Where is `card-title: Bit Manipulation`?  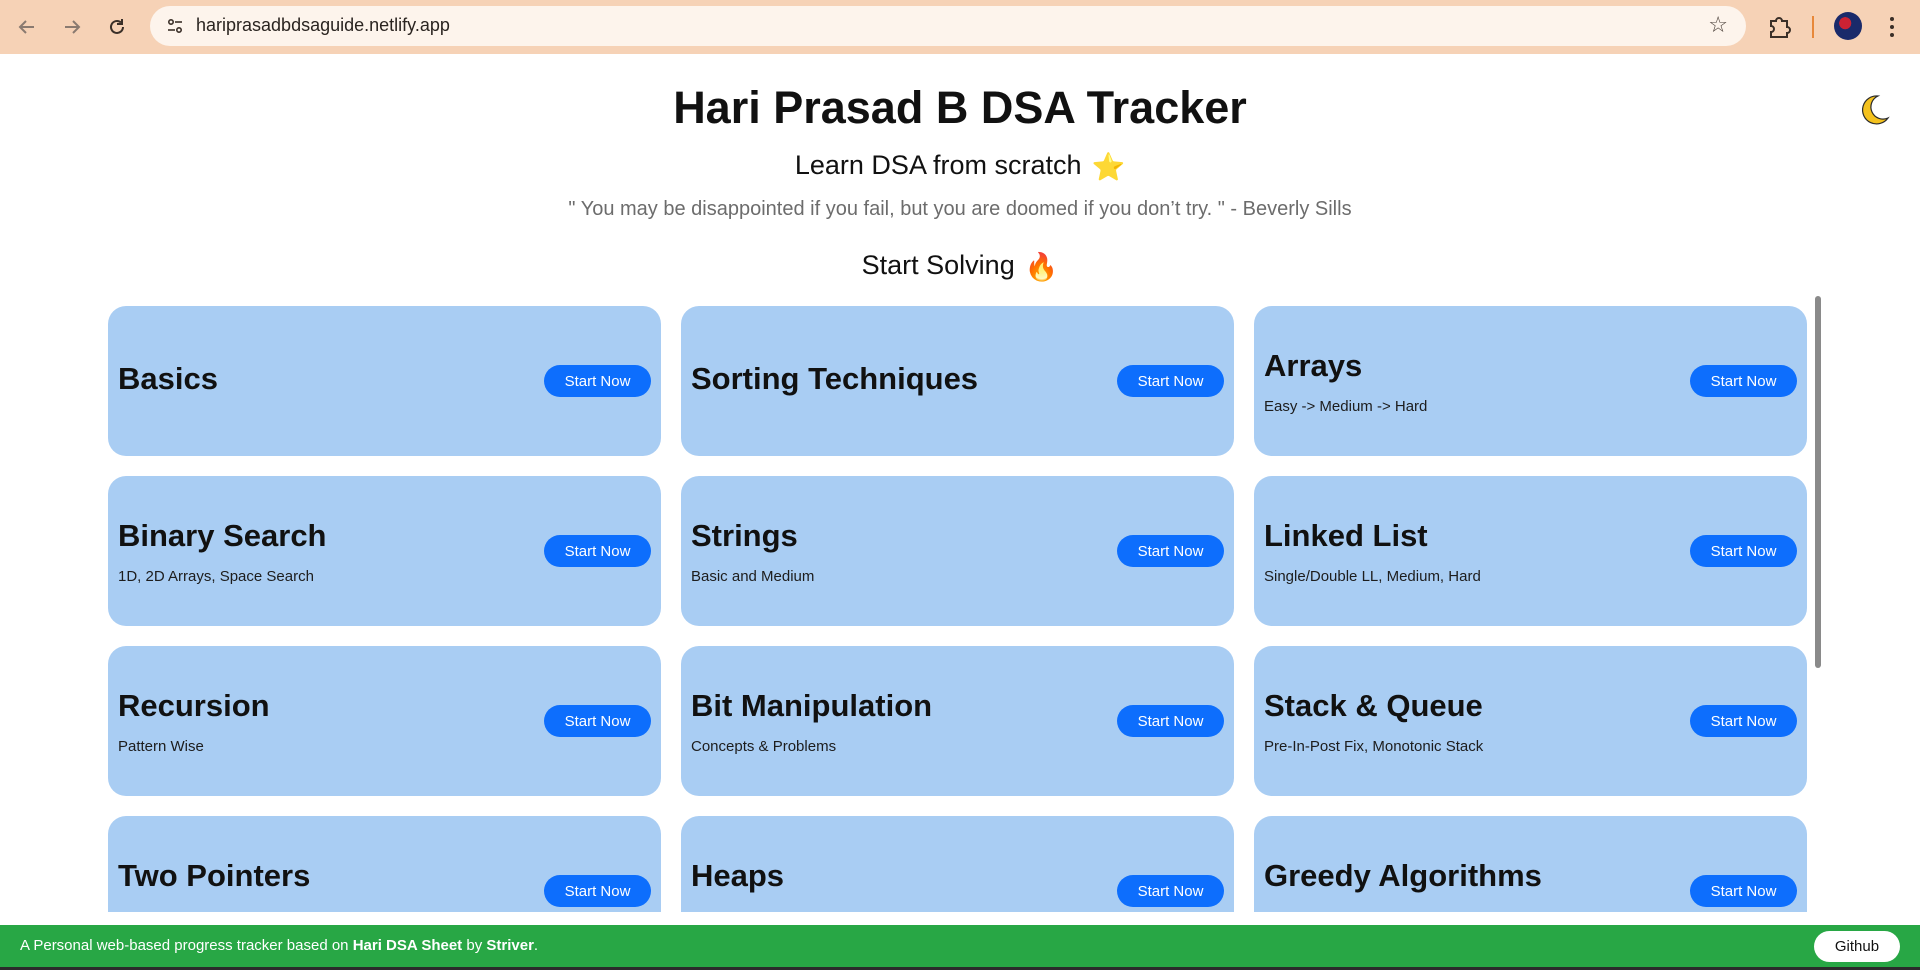
card-title: Bit Manipulation is located at coordinates (812, 705).